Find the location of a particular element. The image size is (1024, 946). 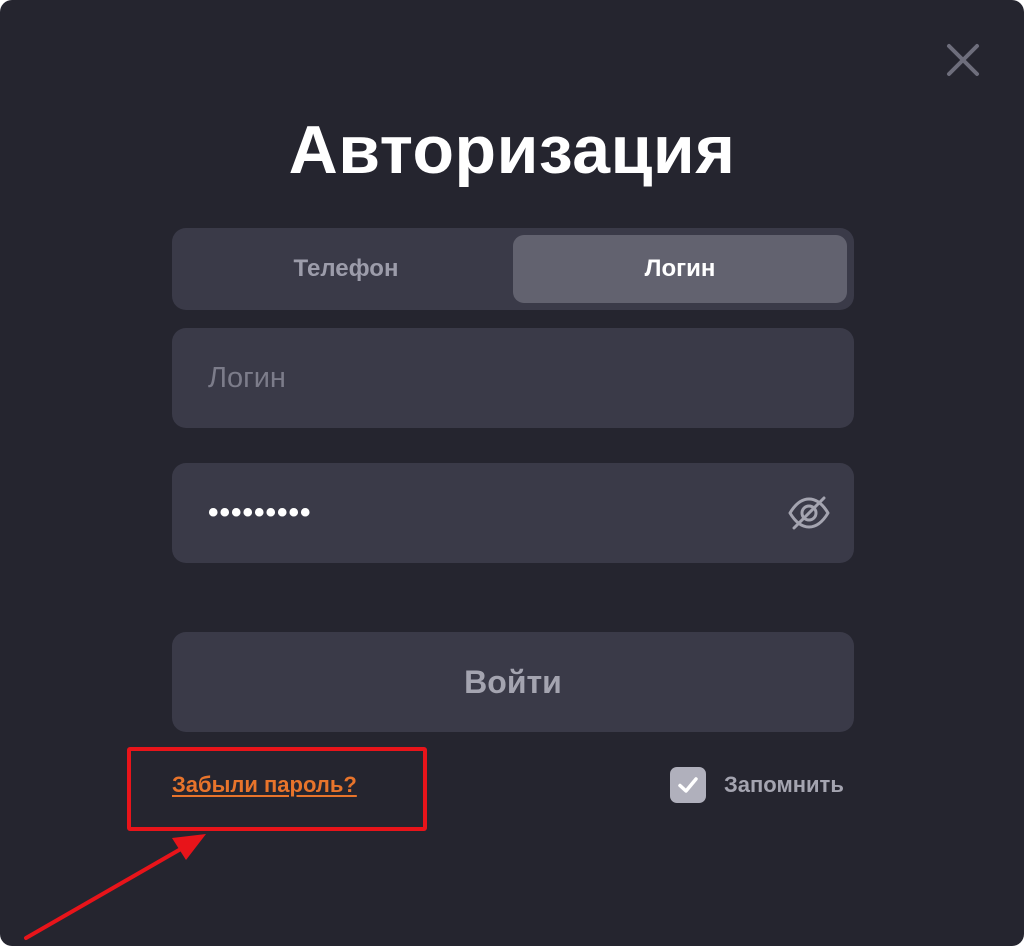

checkmark-icon is located at coordinates (688, 785).